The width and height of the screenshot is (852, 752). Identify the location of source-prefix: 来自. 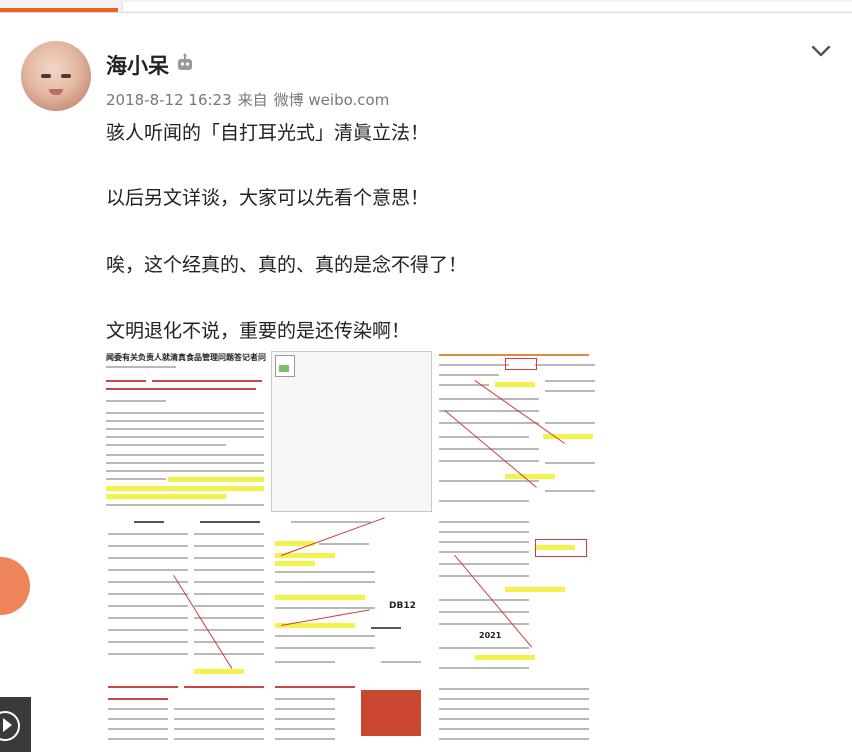
(252, 100).